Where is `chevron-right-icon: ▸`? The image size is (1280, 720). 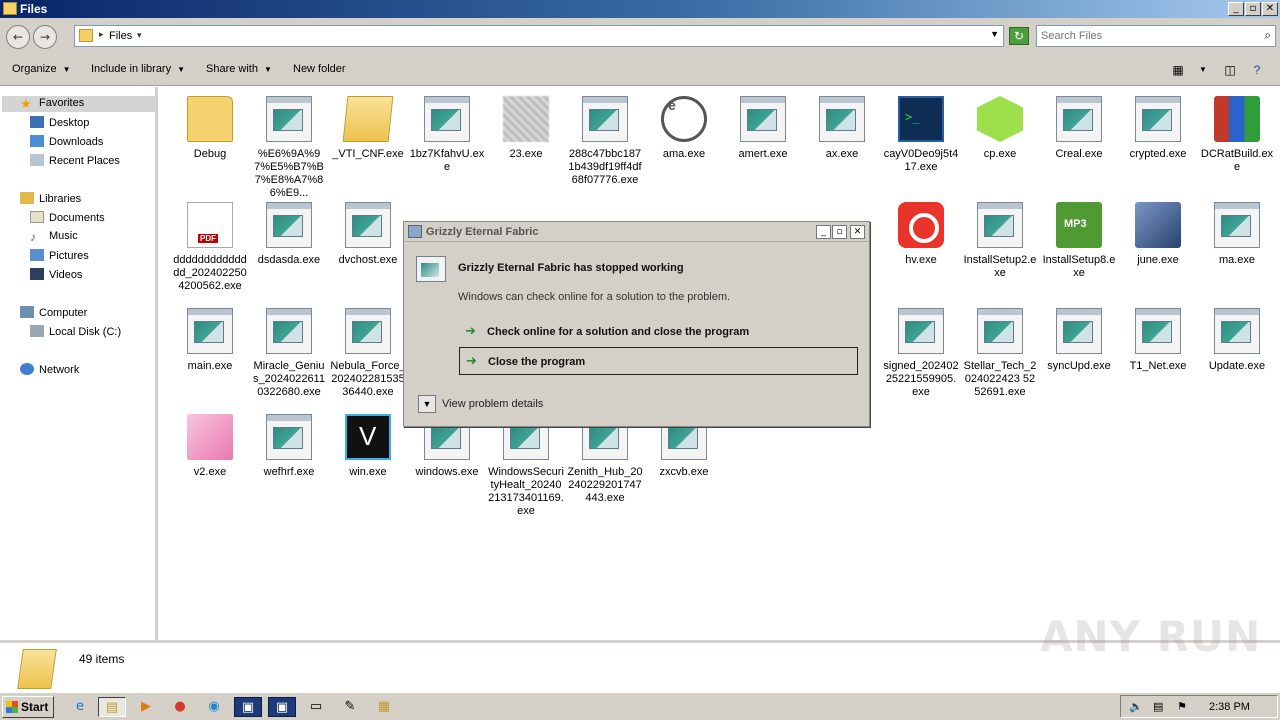 chevron-right-icon: ▸ is located at coordinates (101, 34).